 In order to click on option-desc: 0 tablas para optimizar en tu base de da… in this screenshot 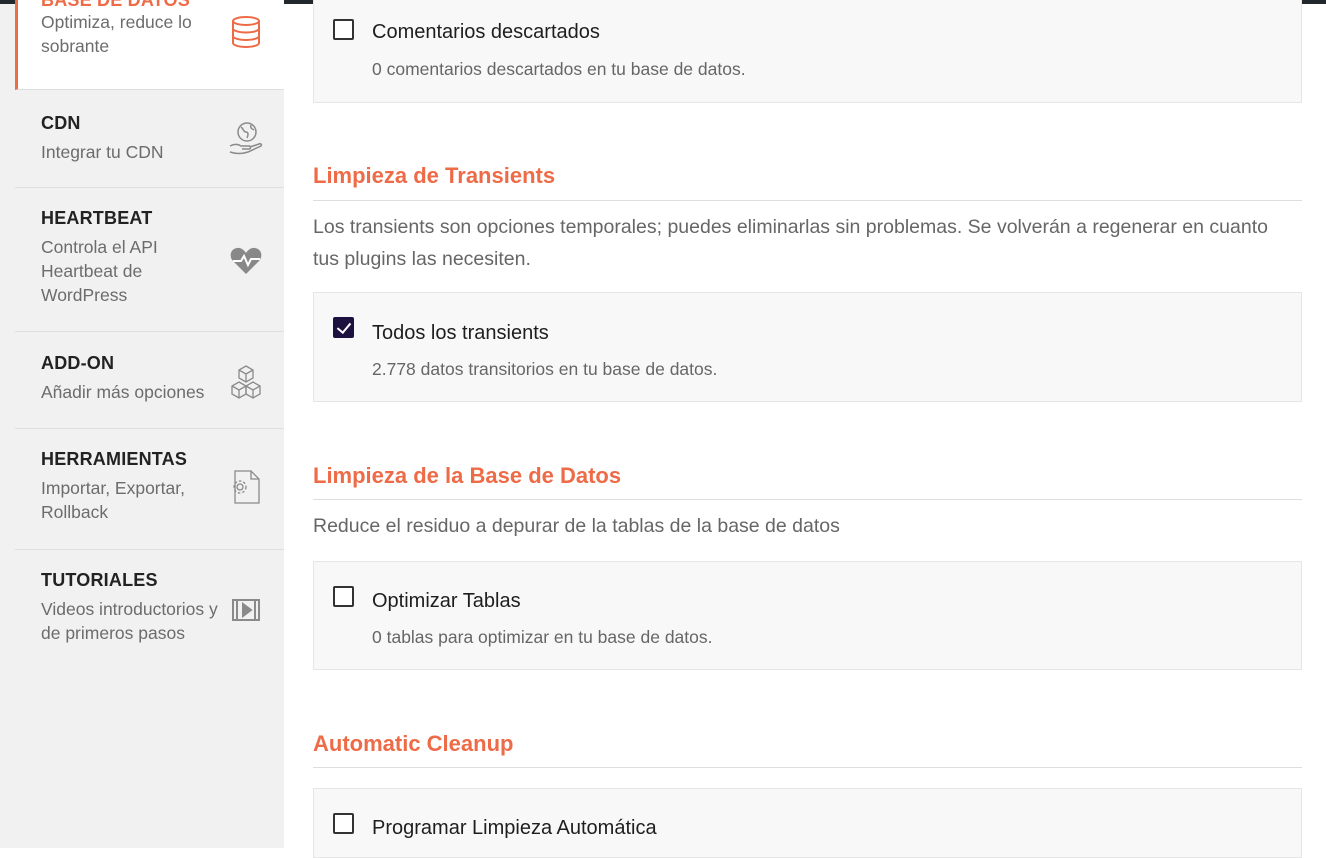, I will do `click(542, 637)`.